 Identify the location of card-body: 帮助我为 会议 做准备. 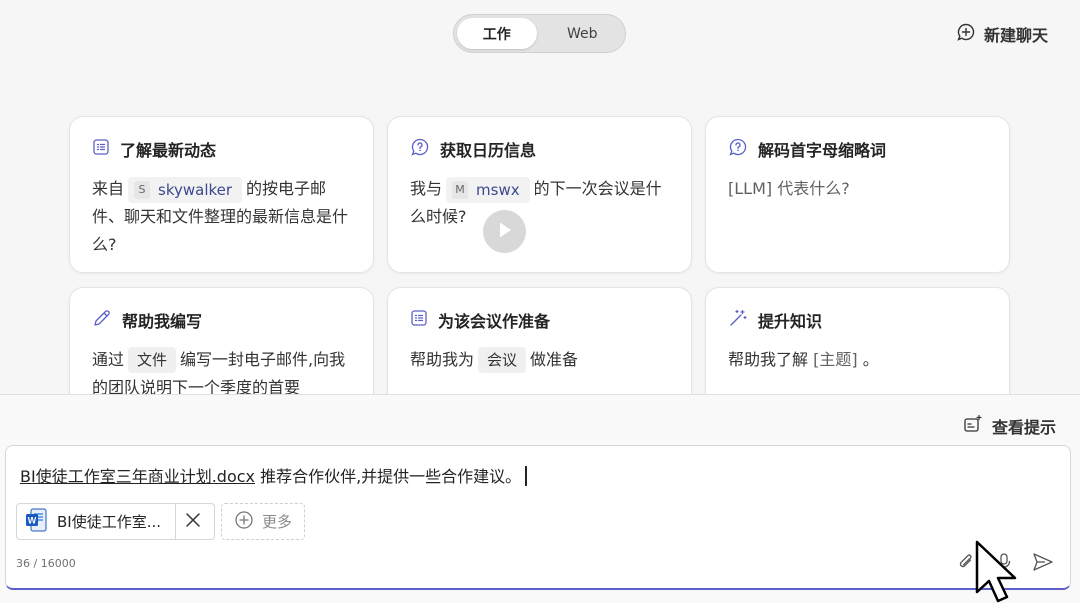
(539, 360).